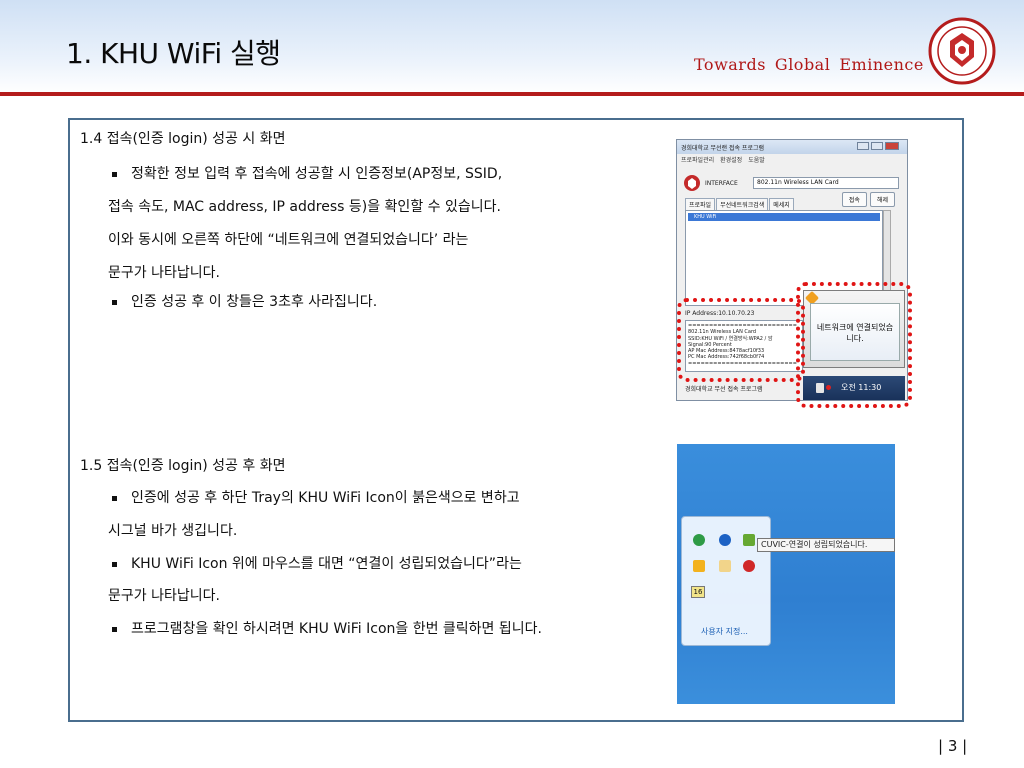 The height and width of the screenshot is (768, 1024). What do you see at coordinates (756, 159) in the screenshot?
I see `menu-item: 도움말` at bounding box center [756, 159].